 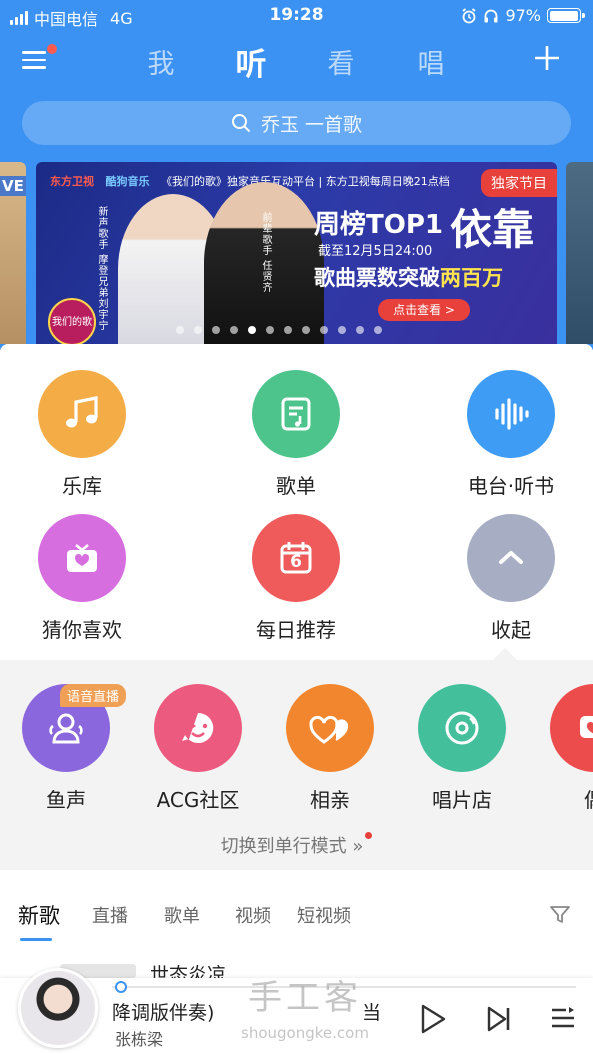 What do you see at coordinates (188, 969) in the screenshot?
I see `list-item-title: 世态炎凉` at bounding box center [188, 969].